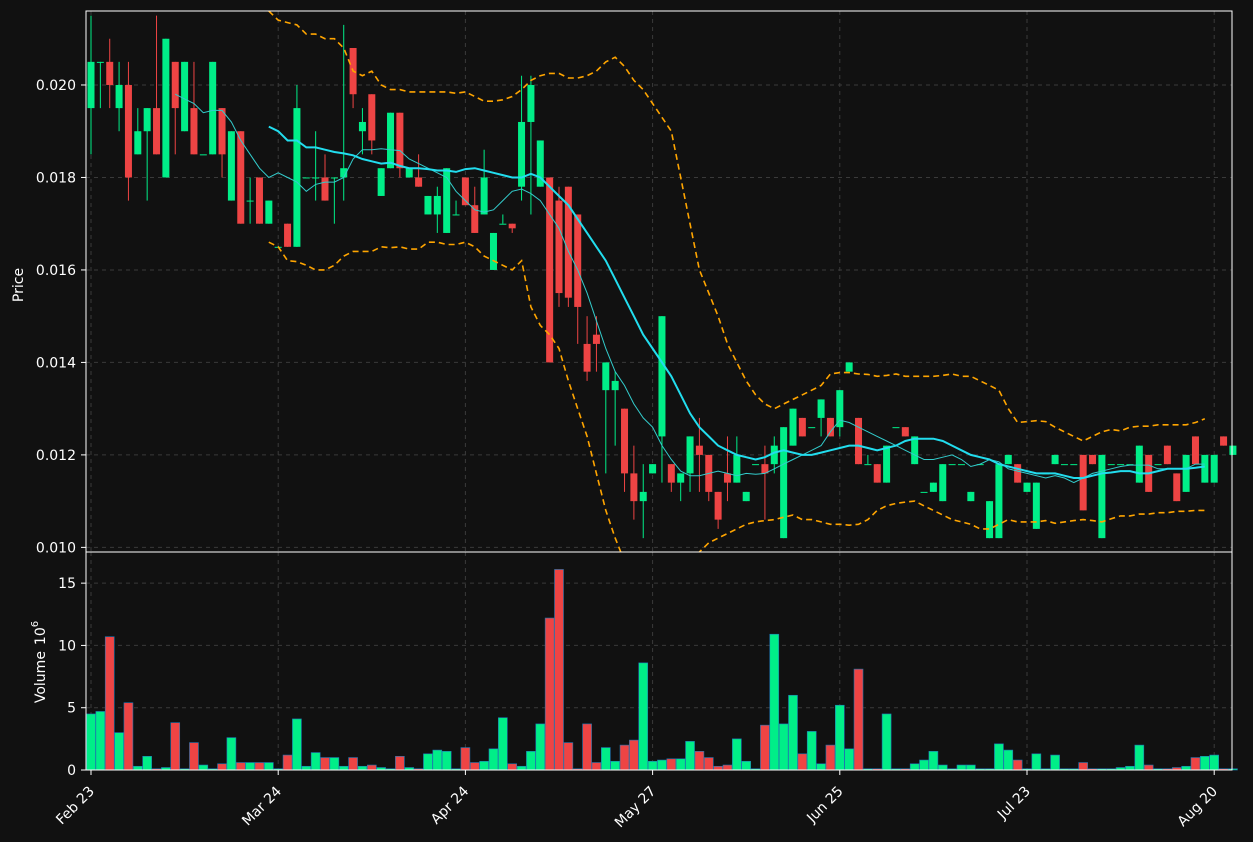 This screenshot has width=1253, height=842. What do you see at coordinates (56, 271) in the screenshot?
I see `price-tick-label: 0.016` at bounding box center [56, 271].